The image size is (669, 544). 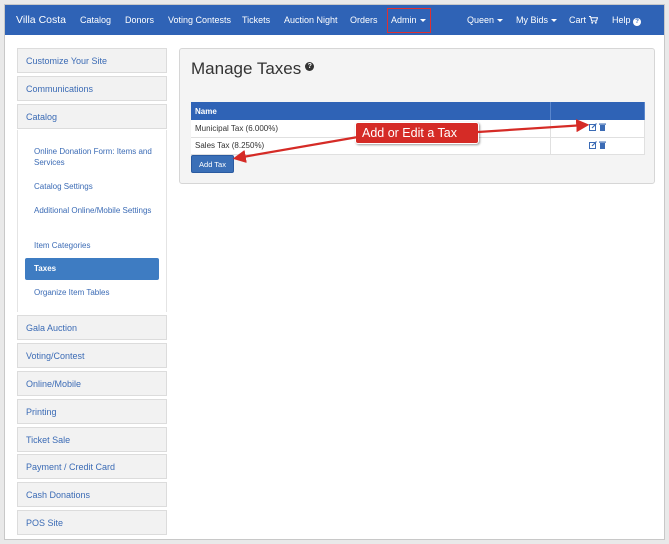 I want to click on submenu-taxes-active: Taxes, so click(x=92, y=269).